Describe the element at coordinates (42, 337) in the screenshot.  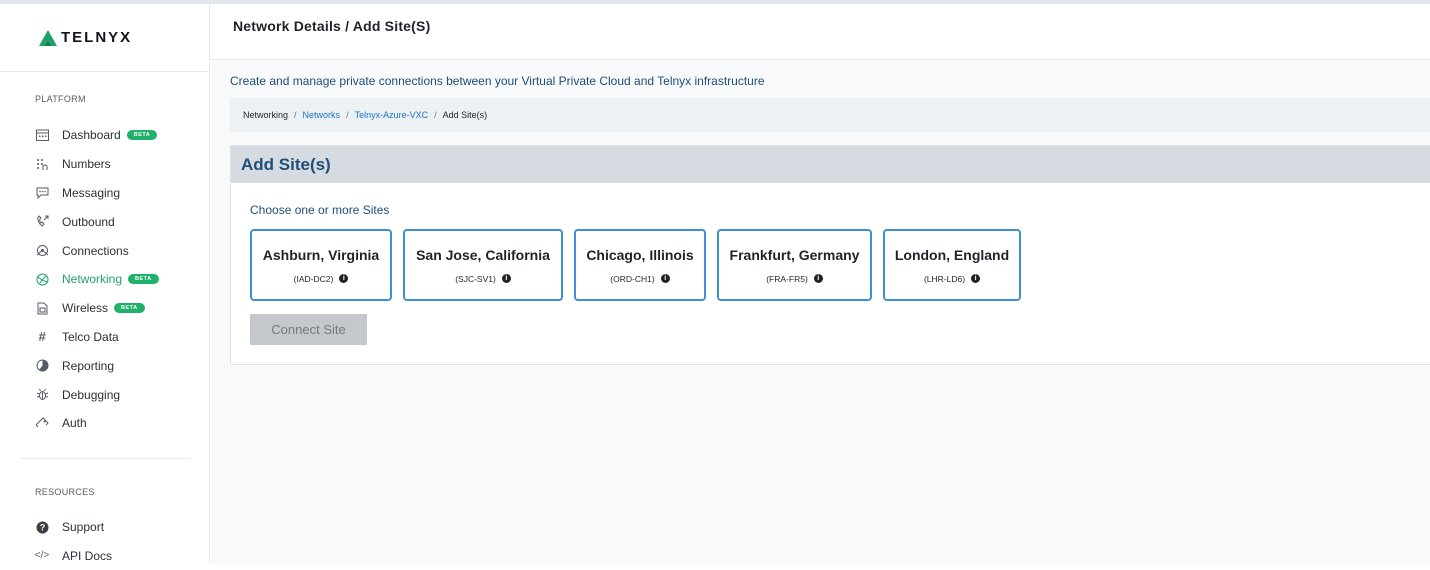
I see `hash-icon: #` at that location.